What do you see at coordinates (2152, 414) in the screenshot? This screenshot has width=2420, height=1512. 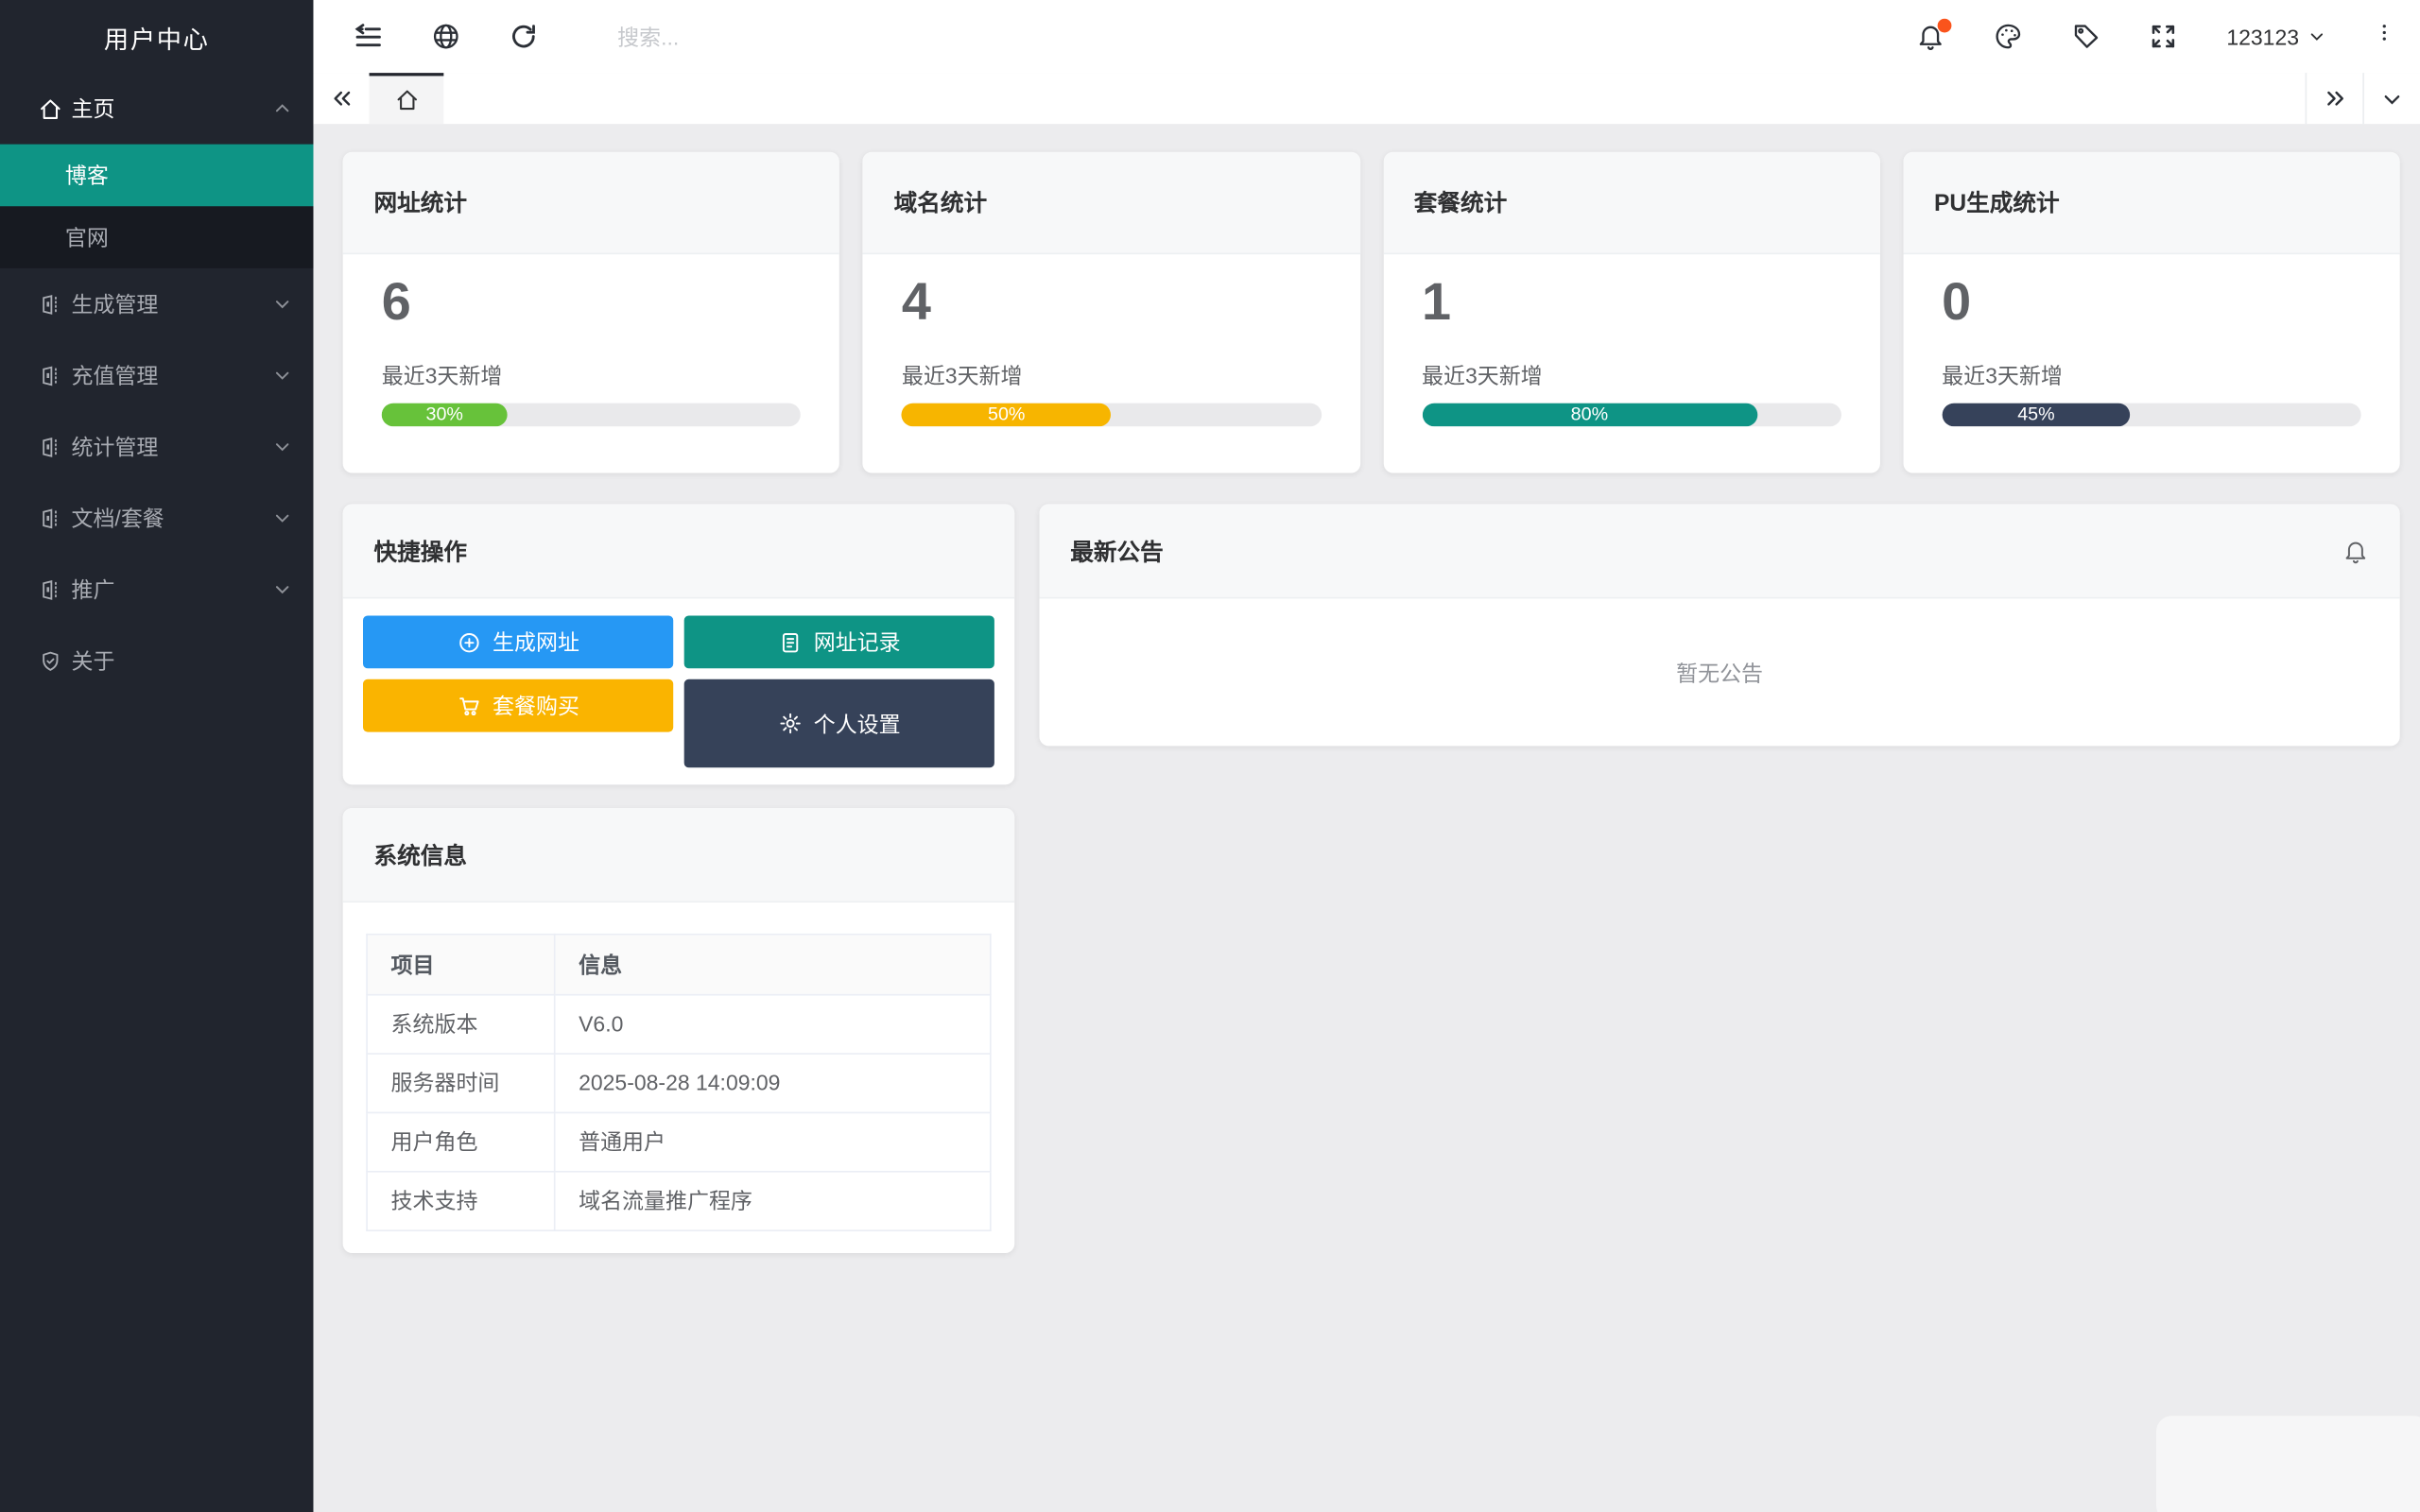 I see `progress-track: 45%` at bounding box center [2152, 414].